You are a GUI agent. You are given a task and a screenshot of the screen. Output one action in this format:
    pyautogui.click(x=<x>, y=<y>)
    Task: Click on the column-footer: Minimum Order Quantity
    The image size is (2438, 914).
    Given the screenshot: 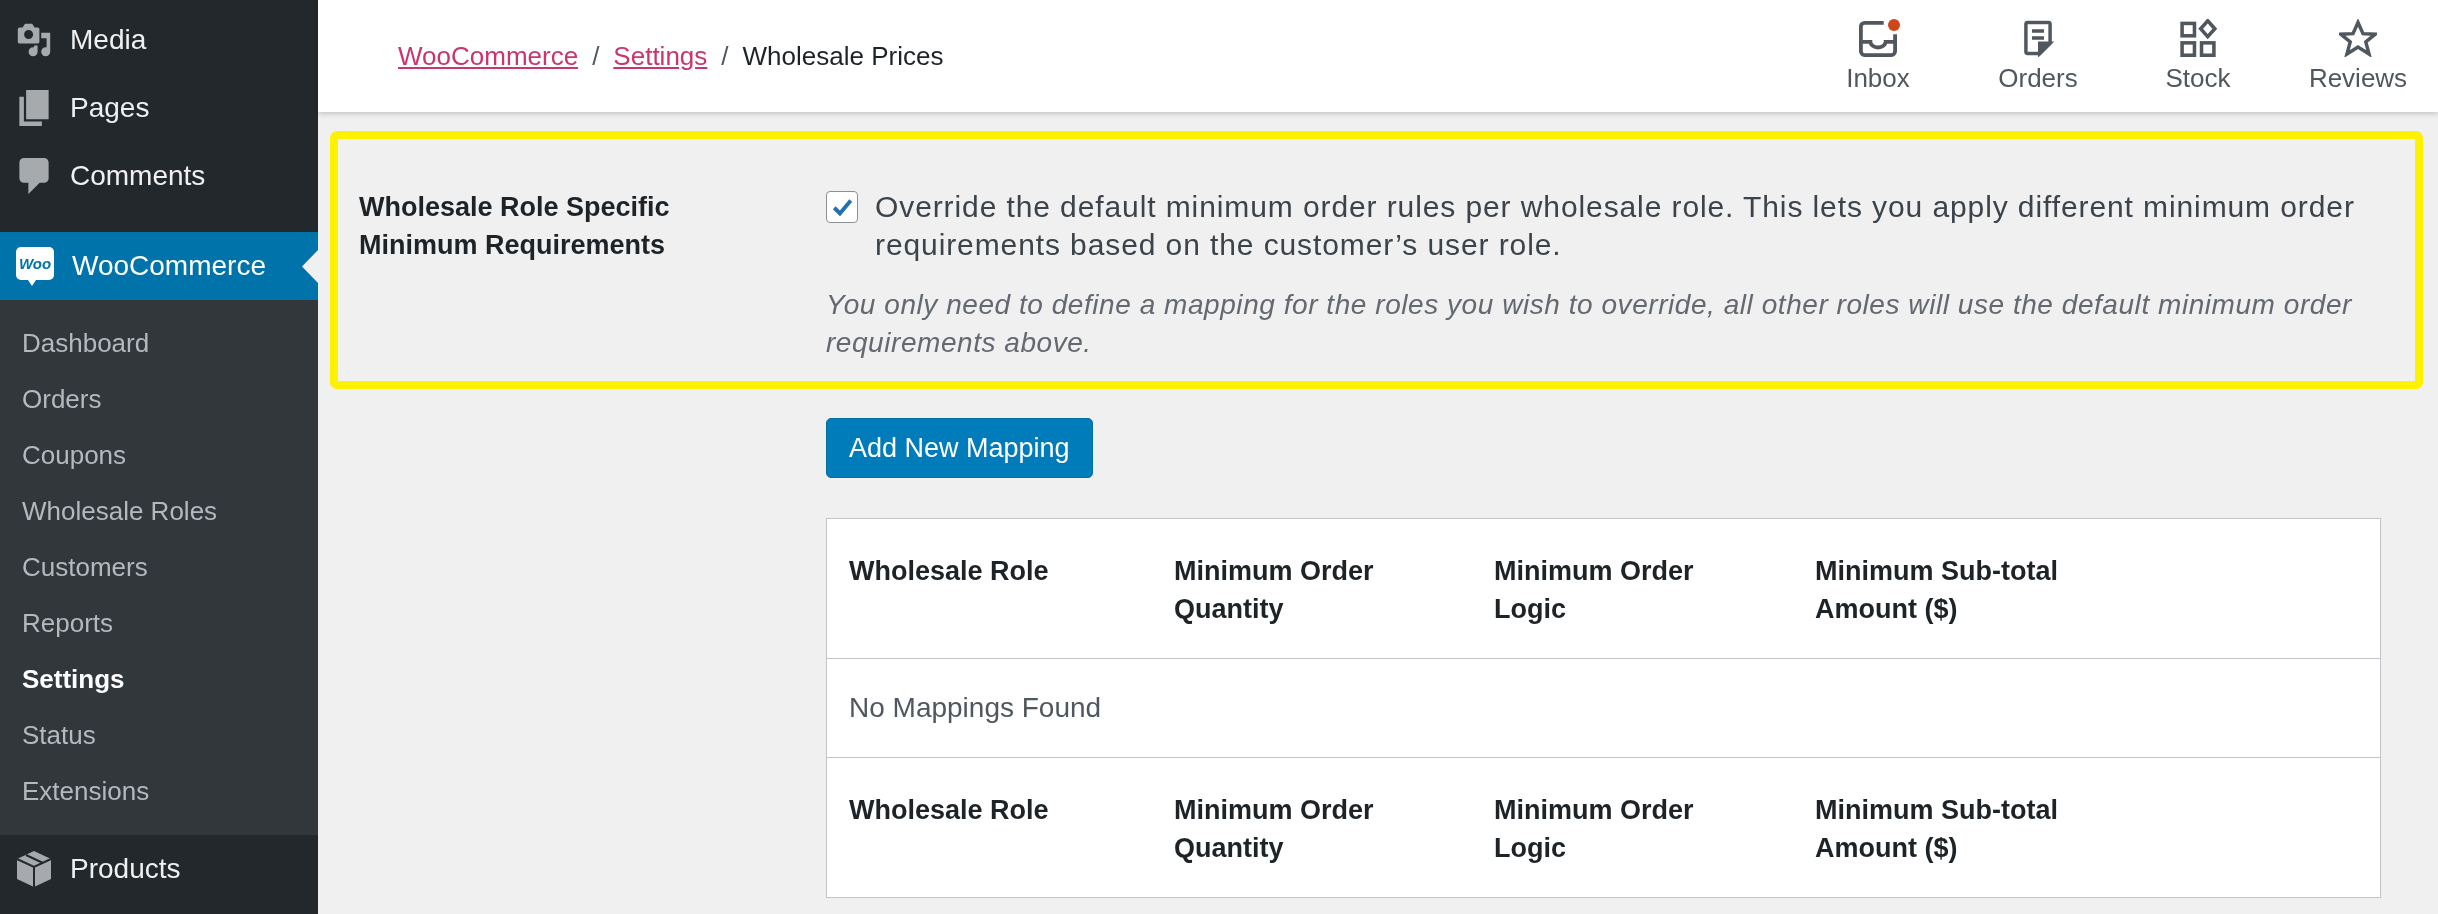 What is the action you would take?
    pyautogui.click(x=1312, y=827)
    